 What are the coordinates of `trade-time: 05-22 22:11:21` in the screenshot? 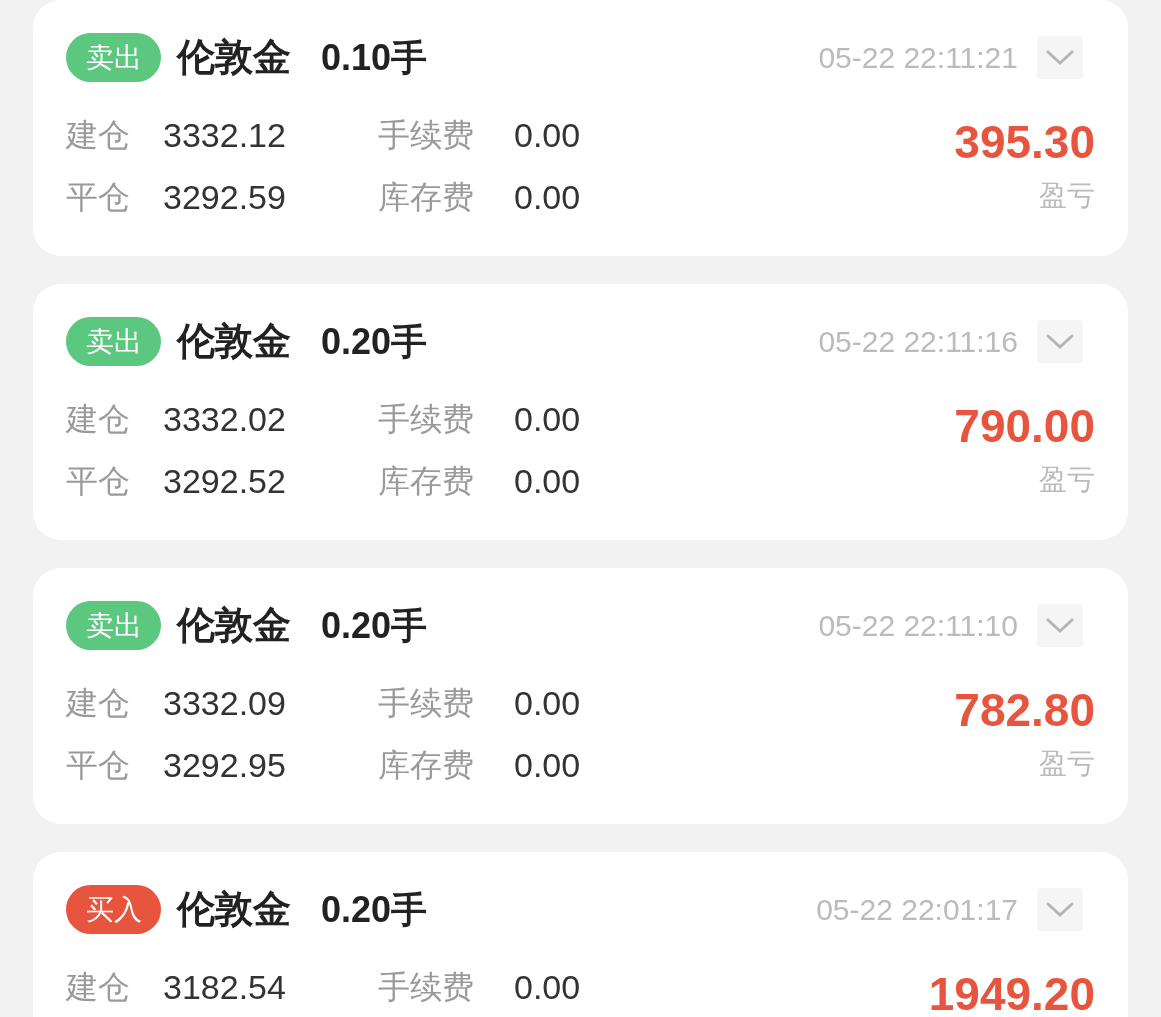 It's located at (918, 58).